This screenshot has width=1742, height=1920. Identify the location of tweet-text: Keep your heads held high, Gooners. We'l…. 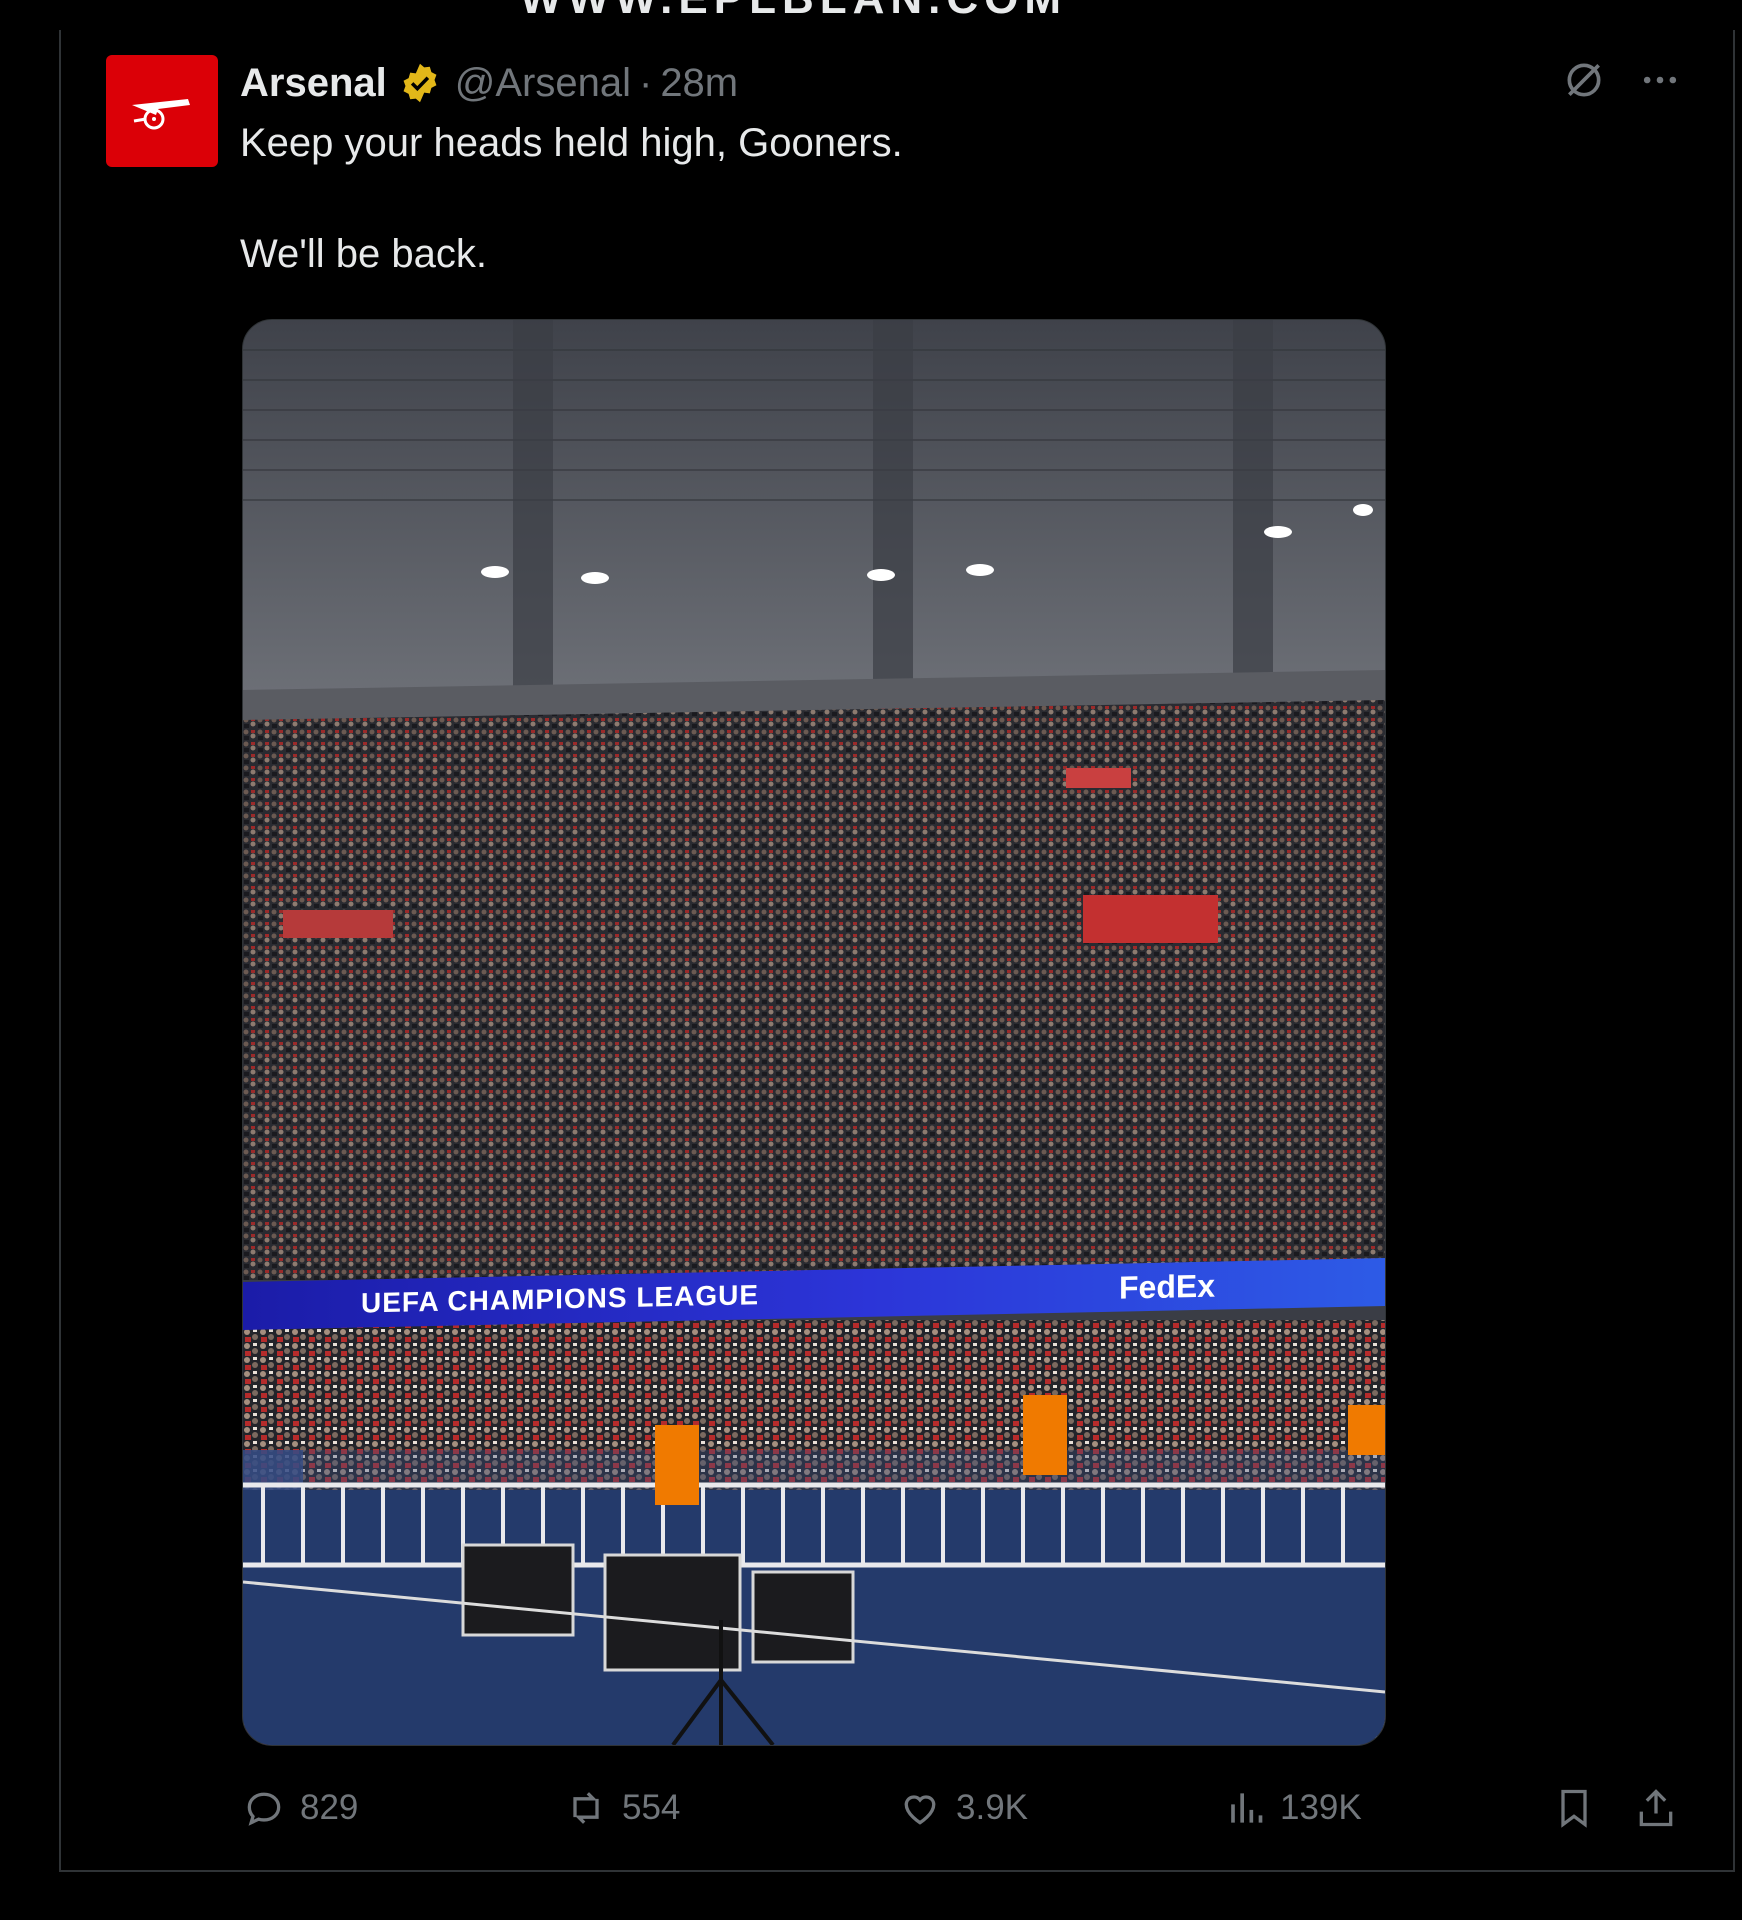
(840, 229).